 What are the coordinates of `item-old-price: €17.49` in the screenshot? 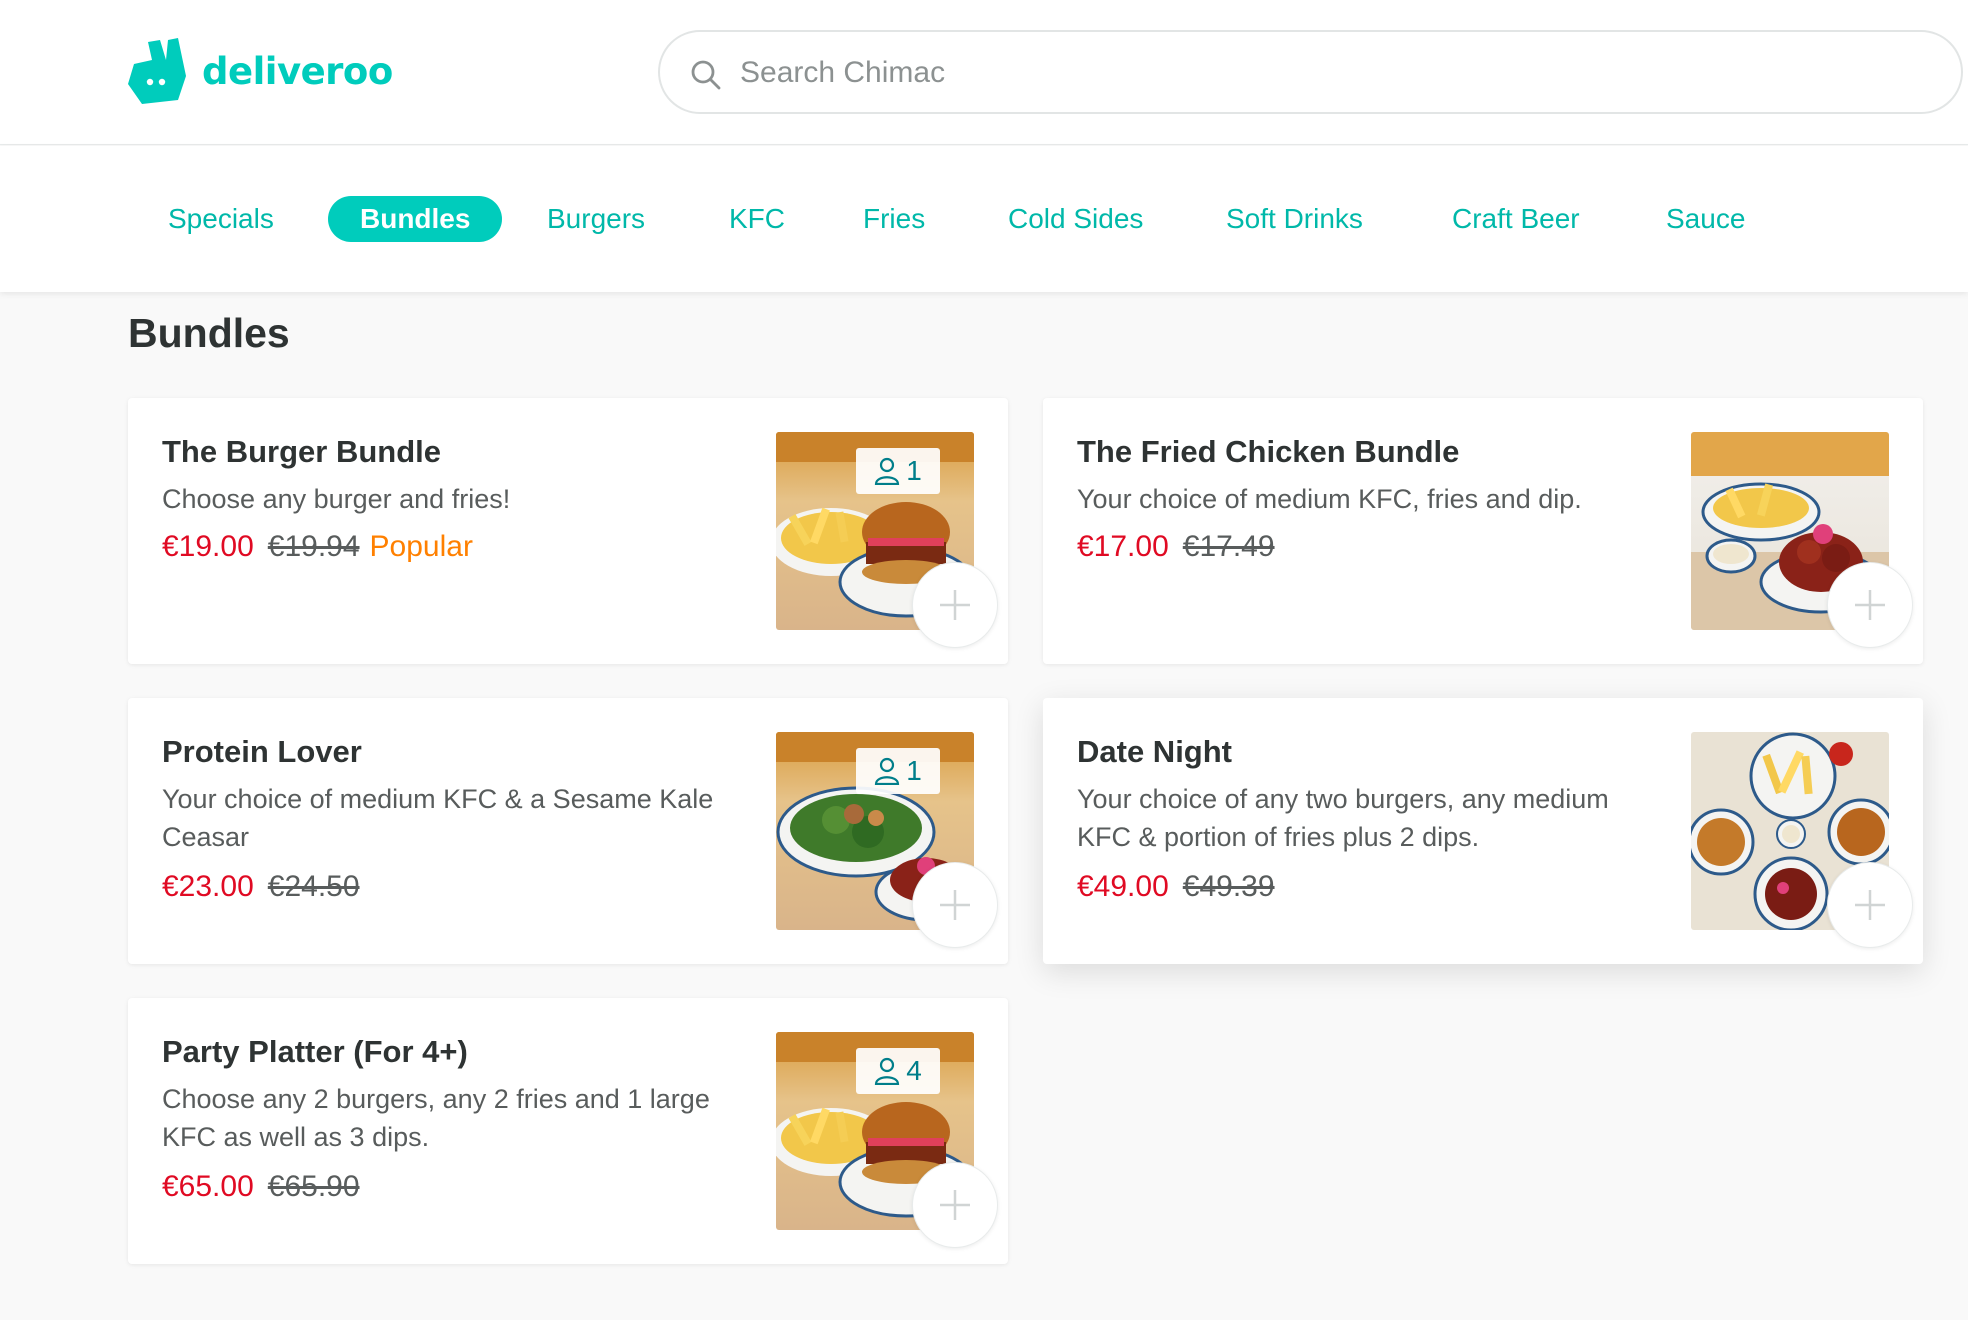 It's located at (1228, 546).